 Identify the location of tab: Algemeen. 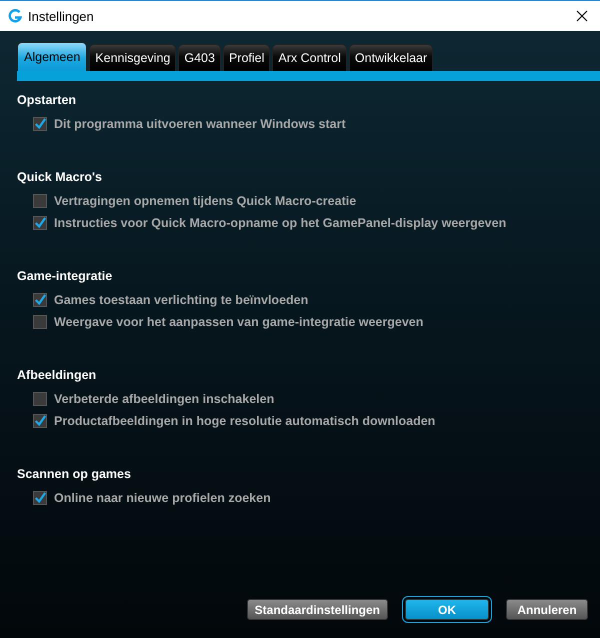
(52, 56).